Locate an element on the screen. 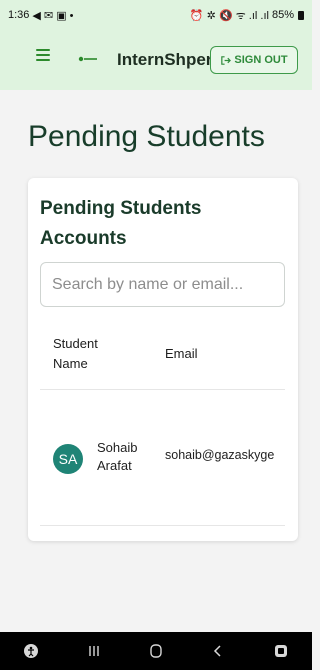 The width and height of the screenshot is (320, 670). sign-out-icon is located at coordinates (226, 60).